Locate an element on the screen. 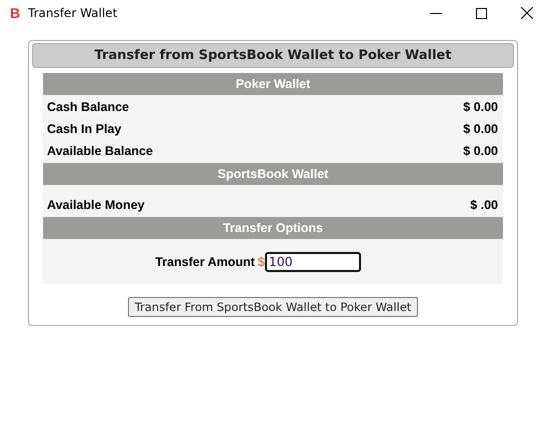  maximize-icon is located at coordinates (481, 13).